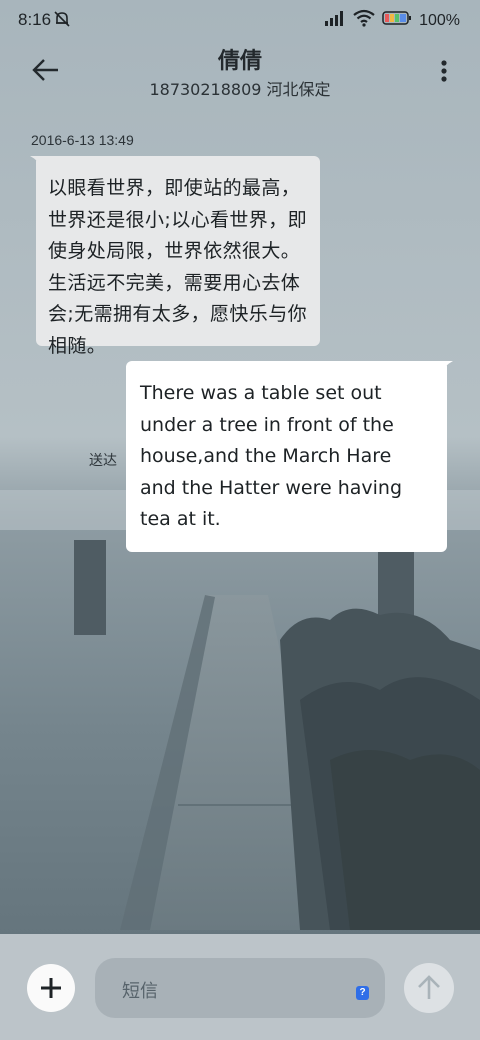 The width and height of the screenshot is (480, 1040). I want to click on bell-off-icon, so click(62, 19).